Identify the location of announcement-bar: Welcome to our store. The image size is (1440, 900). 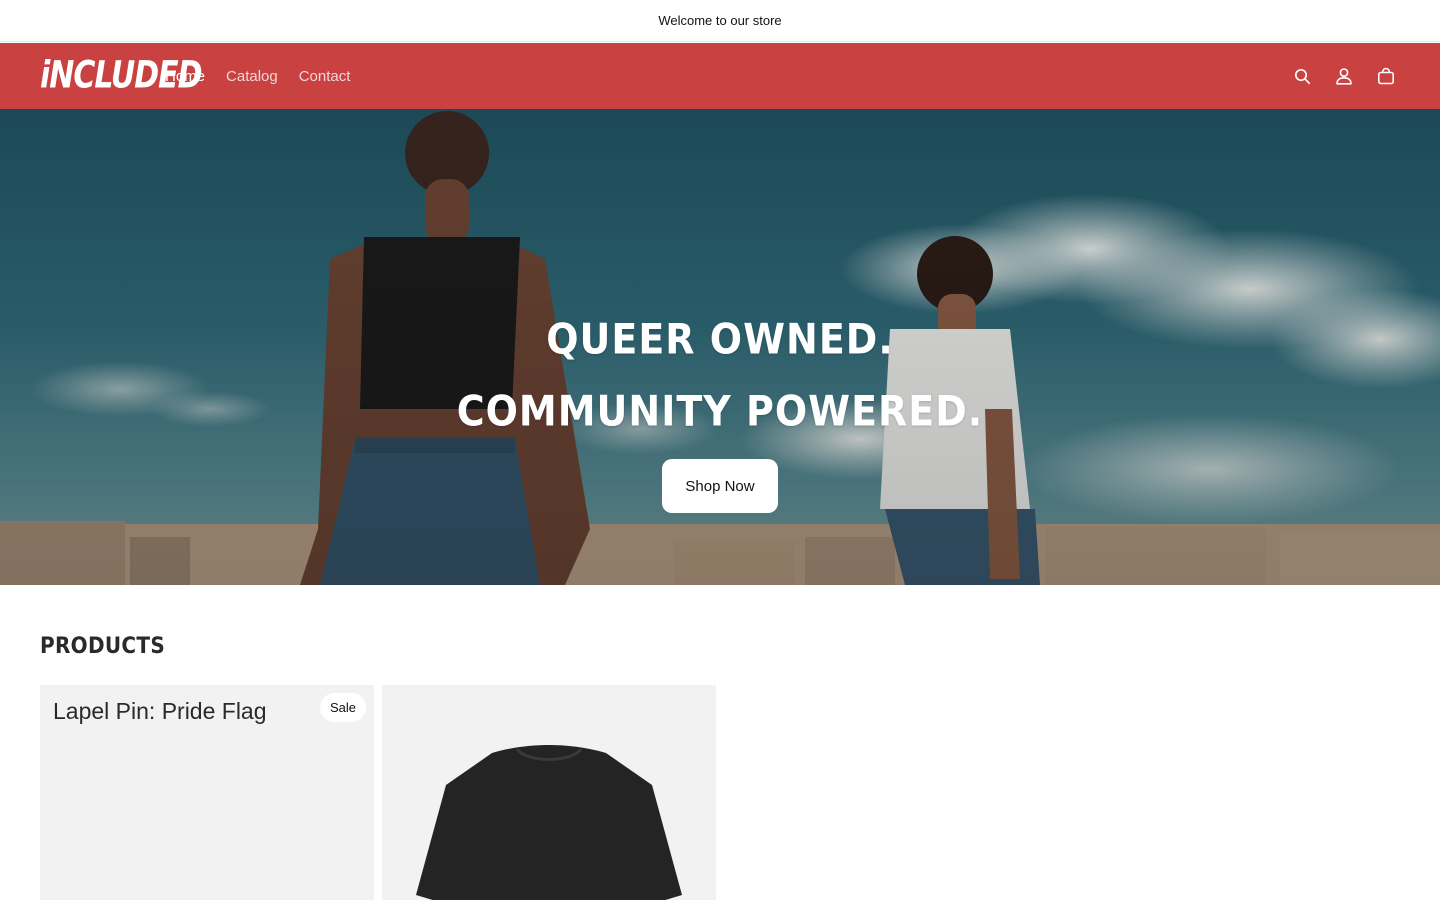
(720, 21).